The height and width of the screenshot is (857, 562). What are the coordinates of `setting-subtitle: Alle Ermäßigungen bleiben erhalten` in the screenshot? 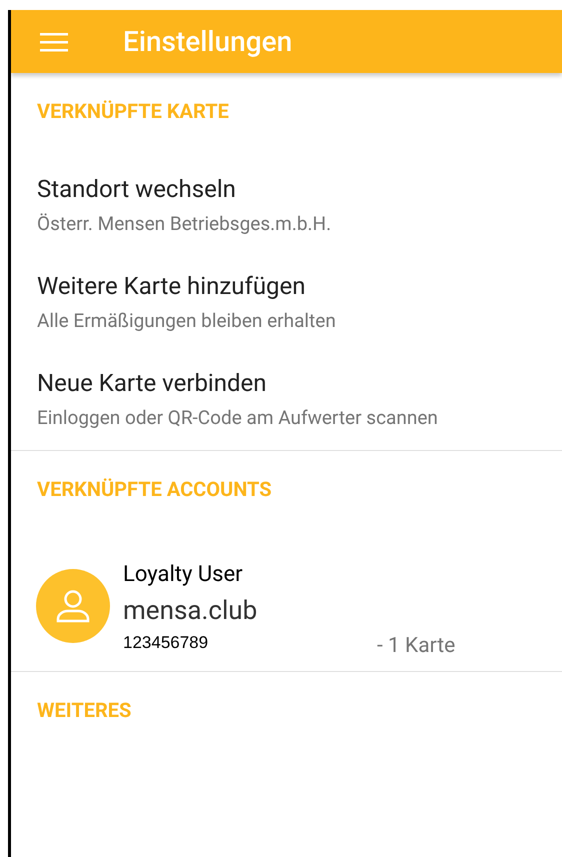 It's located at (187, 321).